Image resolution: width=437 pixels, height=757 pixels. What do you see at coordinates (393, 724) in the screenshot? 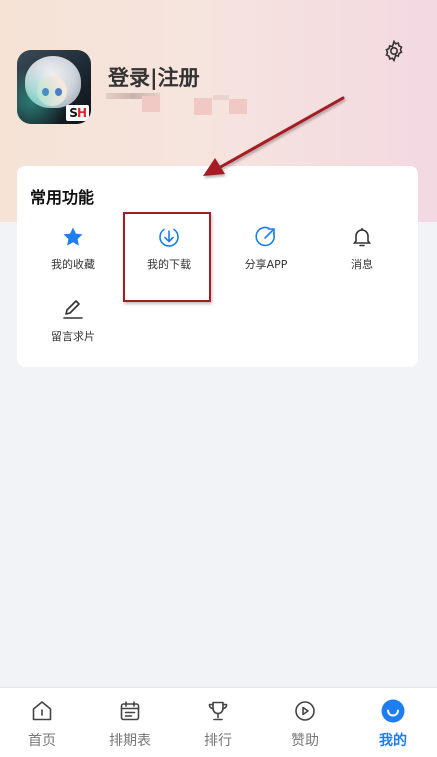
I see `nav-mine: 我的` at bounding box center [393, 724].